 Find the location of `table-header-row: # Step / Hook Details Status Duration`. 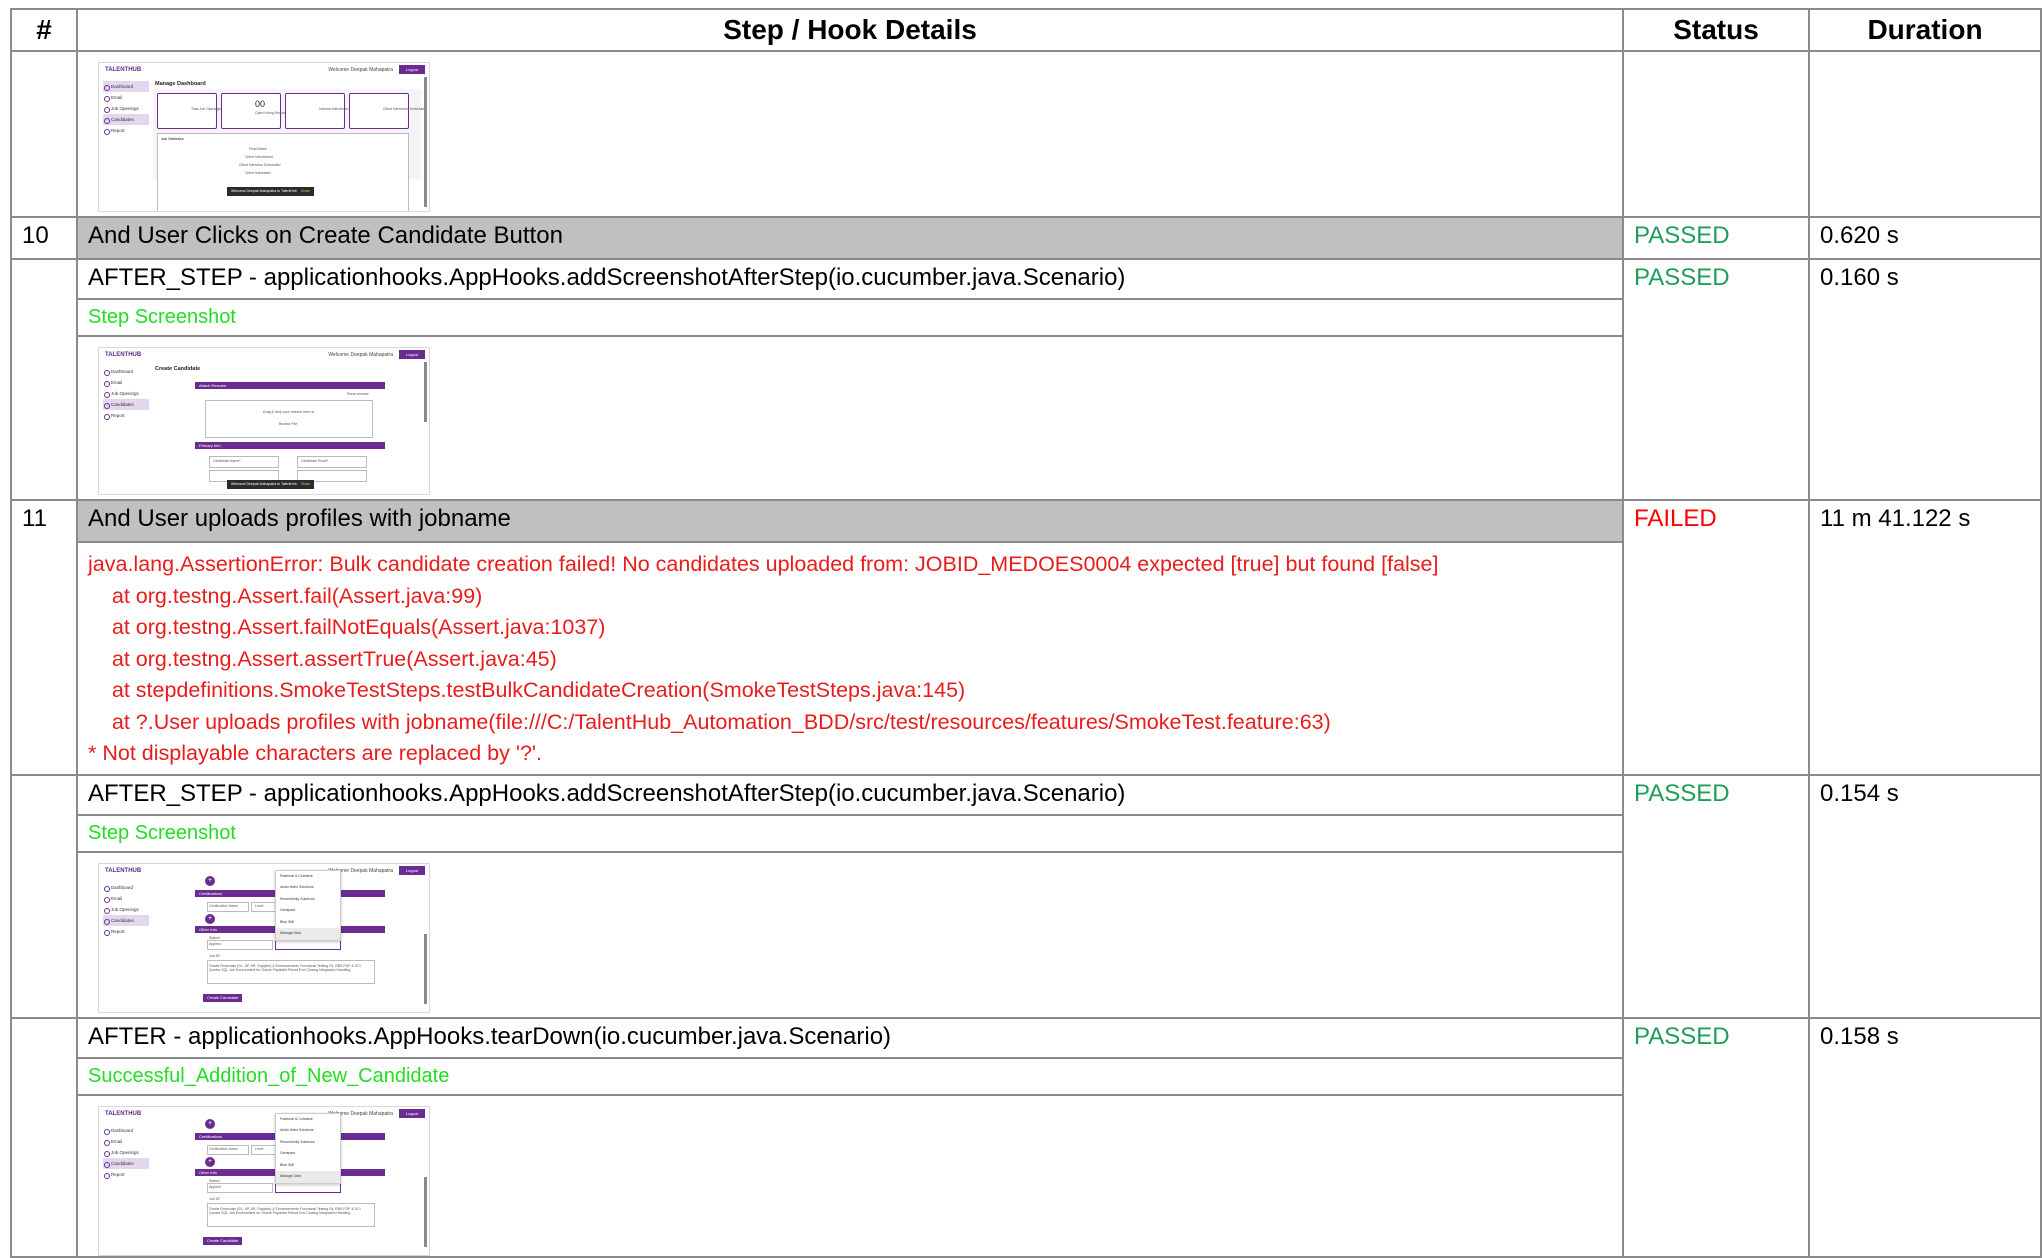

table-header-row: # Step / Hook Details Status Duration is located at coordinates (1026, 30).